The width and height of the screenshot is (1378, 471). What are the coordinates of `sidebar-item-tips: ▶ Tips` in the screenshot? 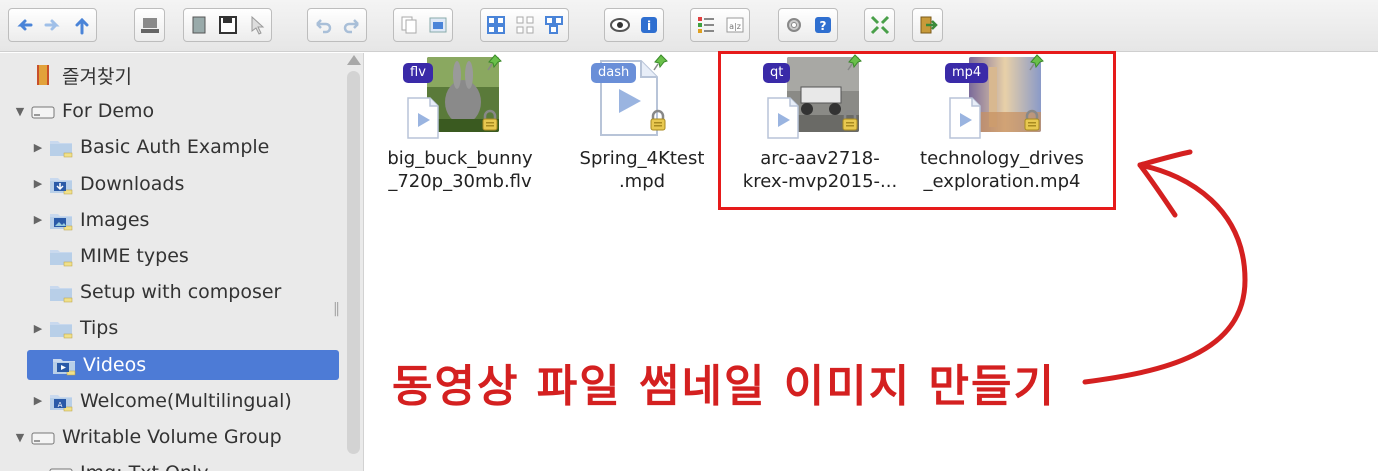 It's located at (172, 328).